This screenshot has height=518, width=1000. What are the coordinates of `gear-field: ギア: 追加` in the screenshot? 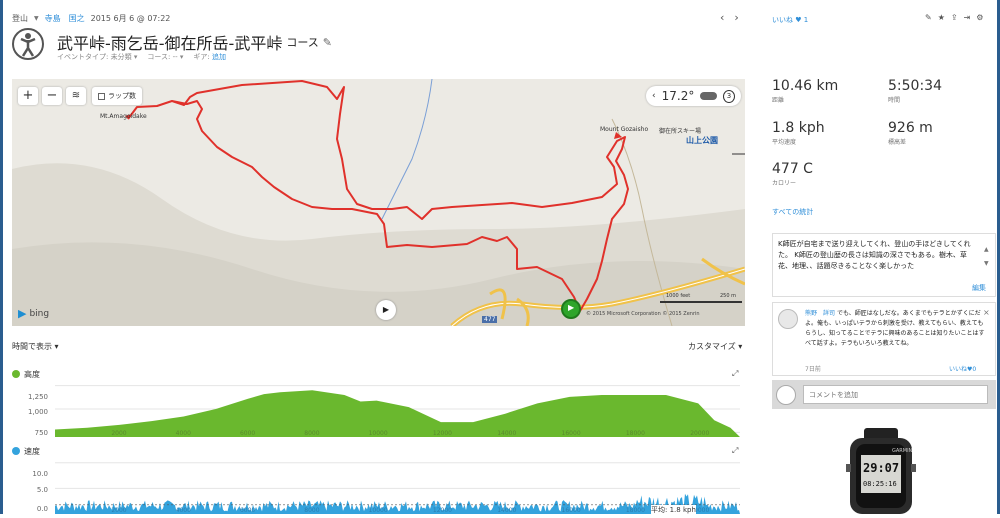 It's located at (209, 57).